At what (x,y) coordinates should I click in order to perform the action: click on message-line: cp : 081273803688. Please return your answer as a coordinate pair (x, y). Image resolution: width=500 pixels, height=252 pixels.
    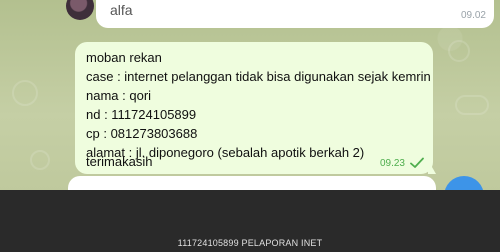
    Looking at the image, I should click on (142, 133).